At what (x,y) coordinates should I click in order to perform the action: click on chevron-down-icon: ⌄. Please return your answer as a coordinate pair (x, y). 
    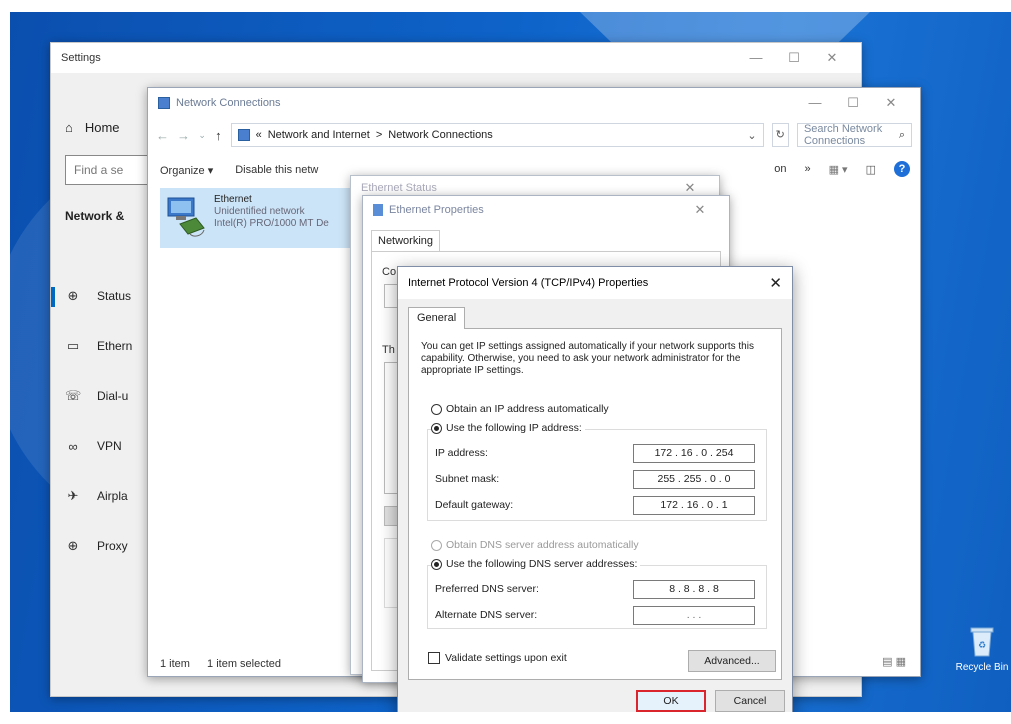
    Looking at the image, I should click on (751, 135).